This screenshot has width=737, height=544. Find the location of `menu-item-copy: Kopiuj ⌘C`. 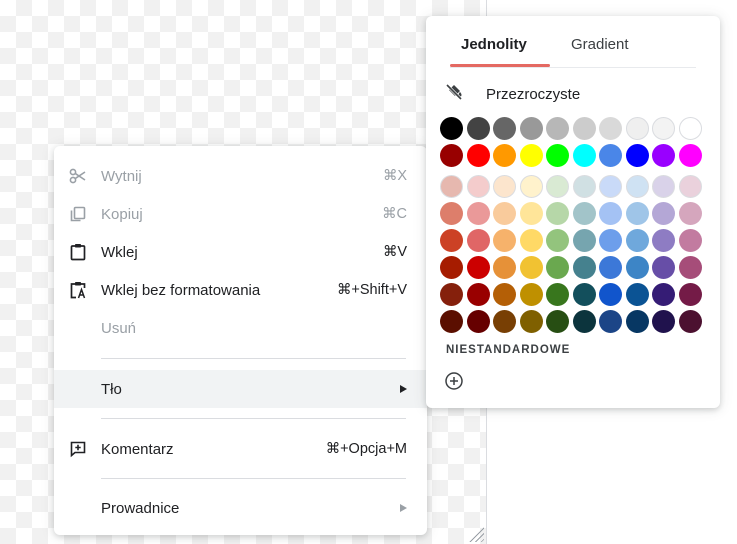

menu-item-copy: Kopiuj ⌘C is located at coordinates (240, 214).